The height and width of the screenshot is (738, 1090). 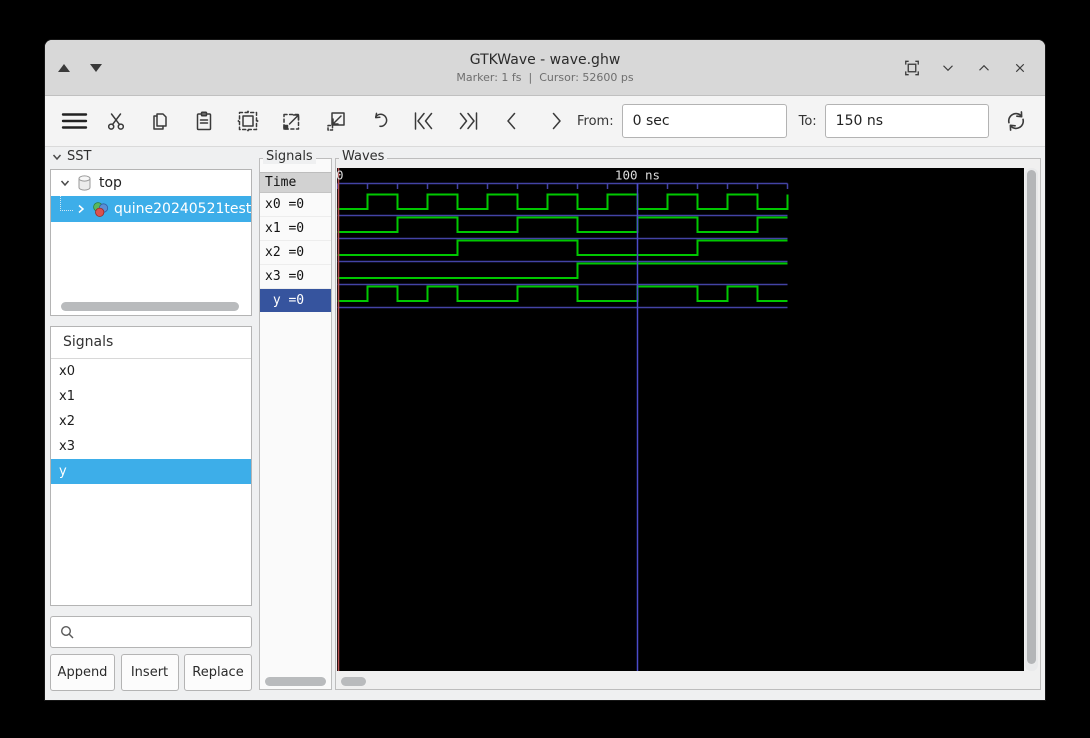 I want to click on undo-icon, so click(x=380, y=121).